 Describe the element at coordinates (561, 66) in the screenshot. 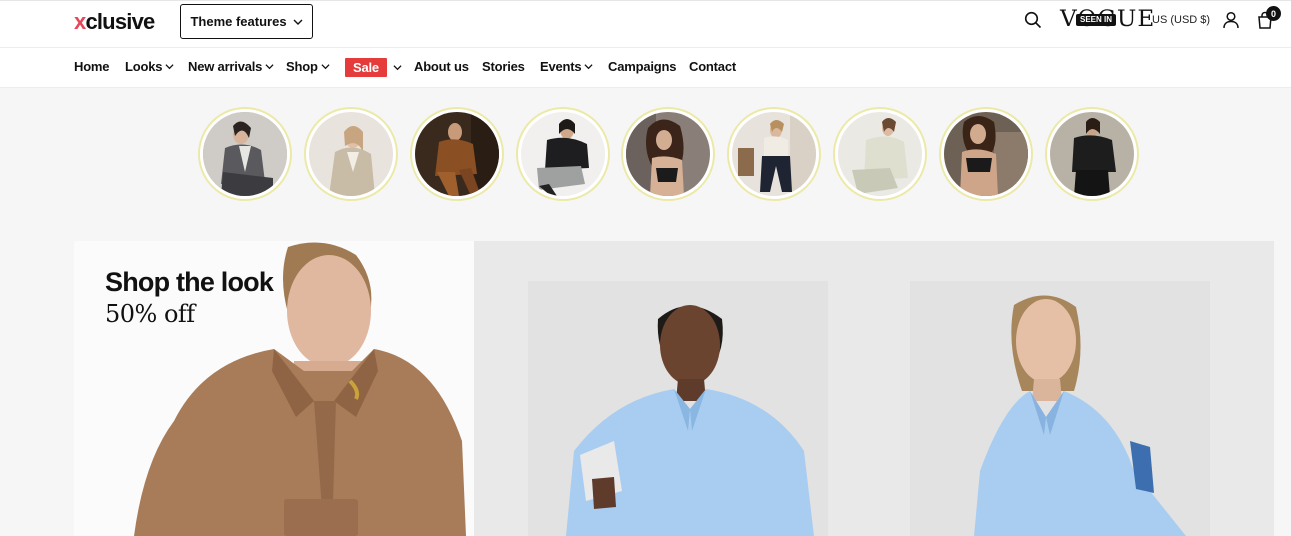

I see `nav-label: Events` at that location.